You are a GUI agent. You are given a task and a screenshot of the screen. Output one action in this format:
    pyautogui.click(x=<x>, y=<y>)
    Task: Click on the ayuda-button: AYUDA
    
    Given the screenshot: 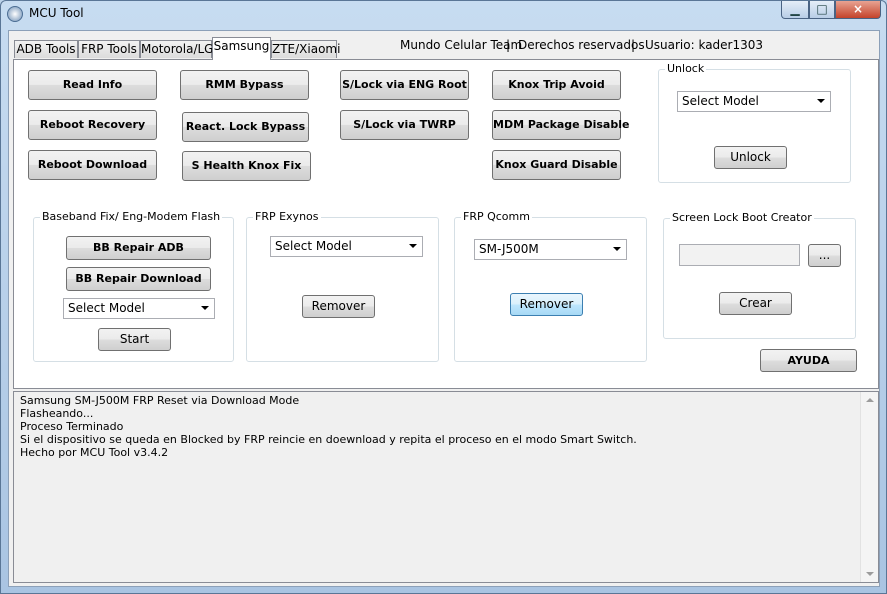 What is the action you would take?
    pyautogui.click(x=808, y=360)
    